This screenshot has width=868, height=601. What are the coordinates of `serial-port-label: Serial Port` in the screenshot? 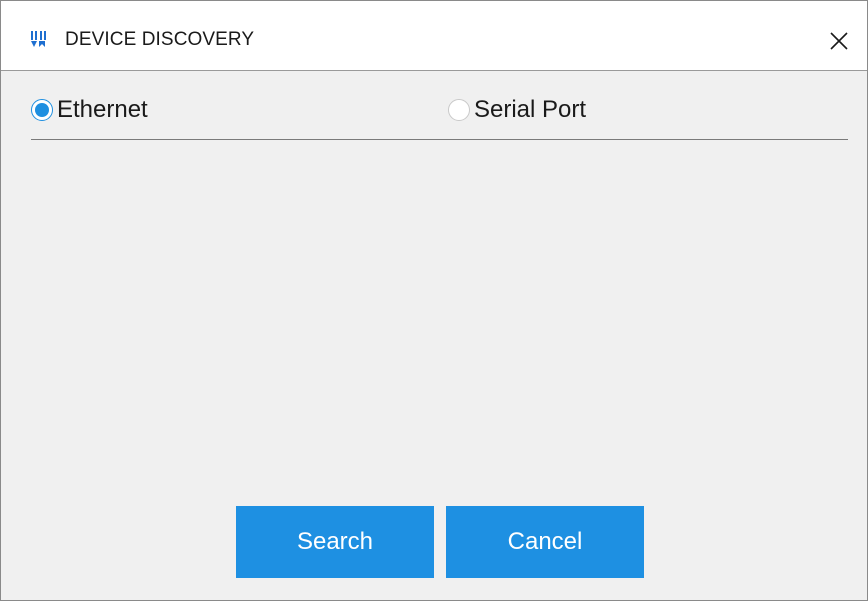 It's located at (530, 109).